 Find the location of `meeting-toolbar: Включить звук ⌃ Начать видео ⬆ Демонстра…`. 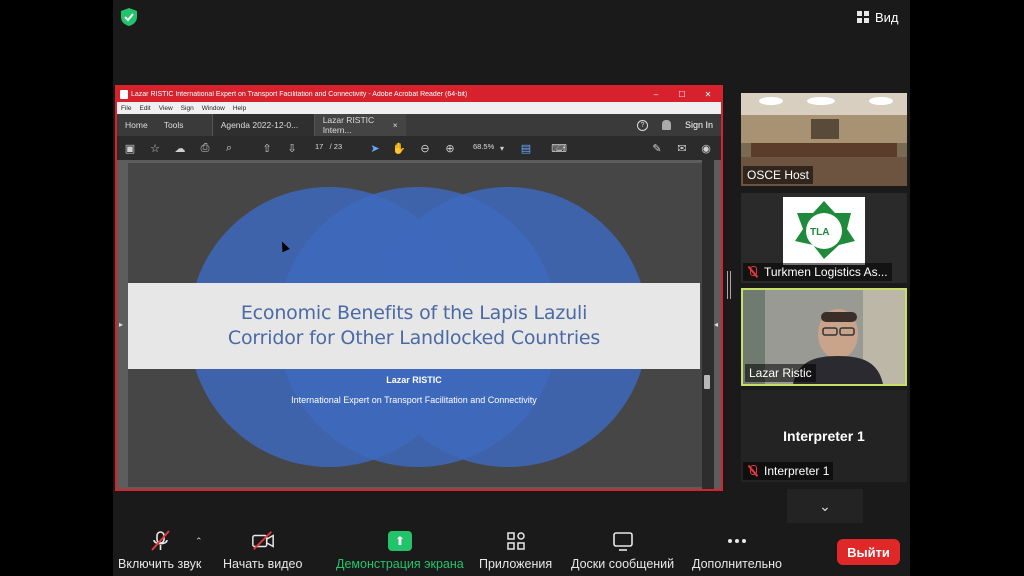

meeting-toolbar: Включить звук ⌃ Начать видео ⬆ Демонстра… is located at coordinates (511, 549).